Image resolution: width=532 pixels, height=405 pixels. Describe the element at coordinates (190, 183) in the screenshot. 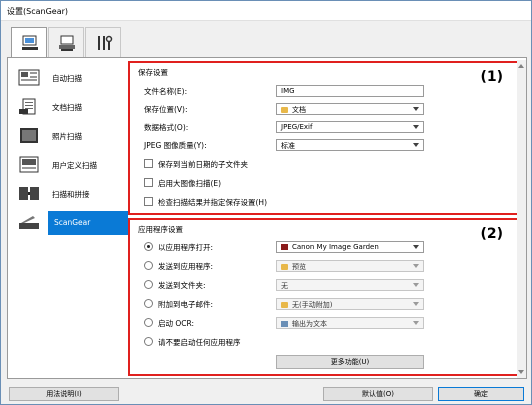

I see `large-scan-checkbox-label: 启用大图像扫描(E)` at that location.